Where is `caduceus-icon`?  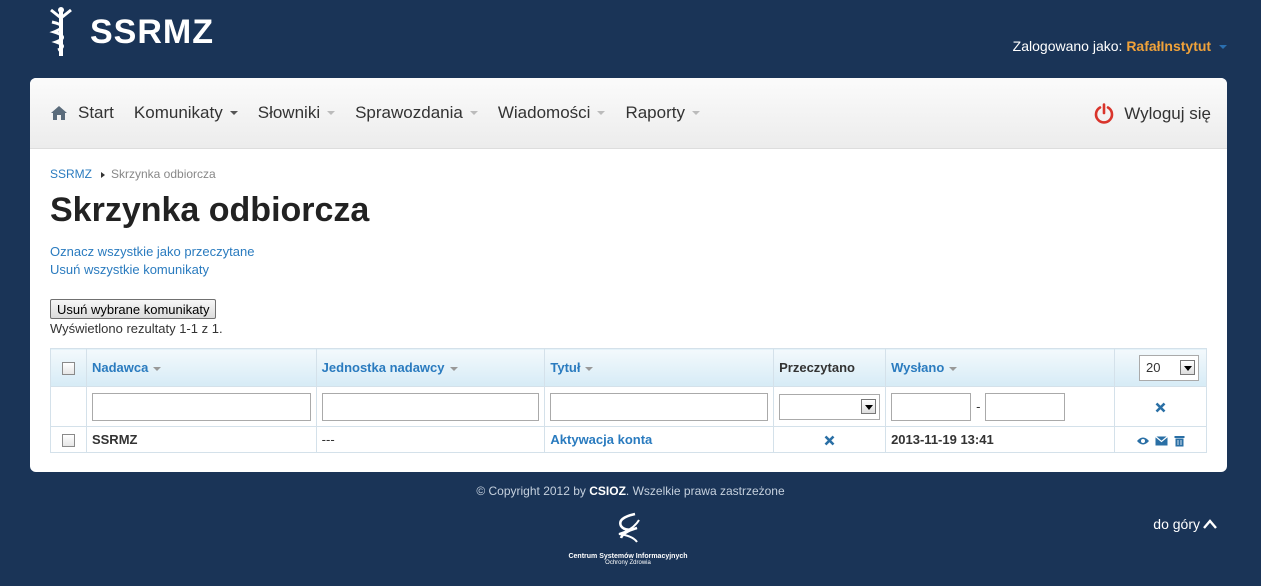
caduceus-icon is located at coordinates (60, 31).